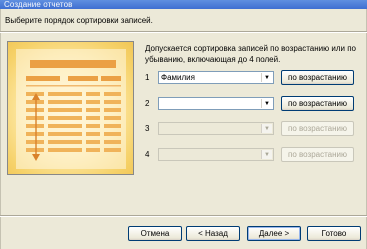 This screenshot has height=249, width=367. Describe the element at coordinates (334, 233) in the screenshot. I see `finish-button: Готово` at that location.